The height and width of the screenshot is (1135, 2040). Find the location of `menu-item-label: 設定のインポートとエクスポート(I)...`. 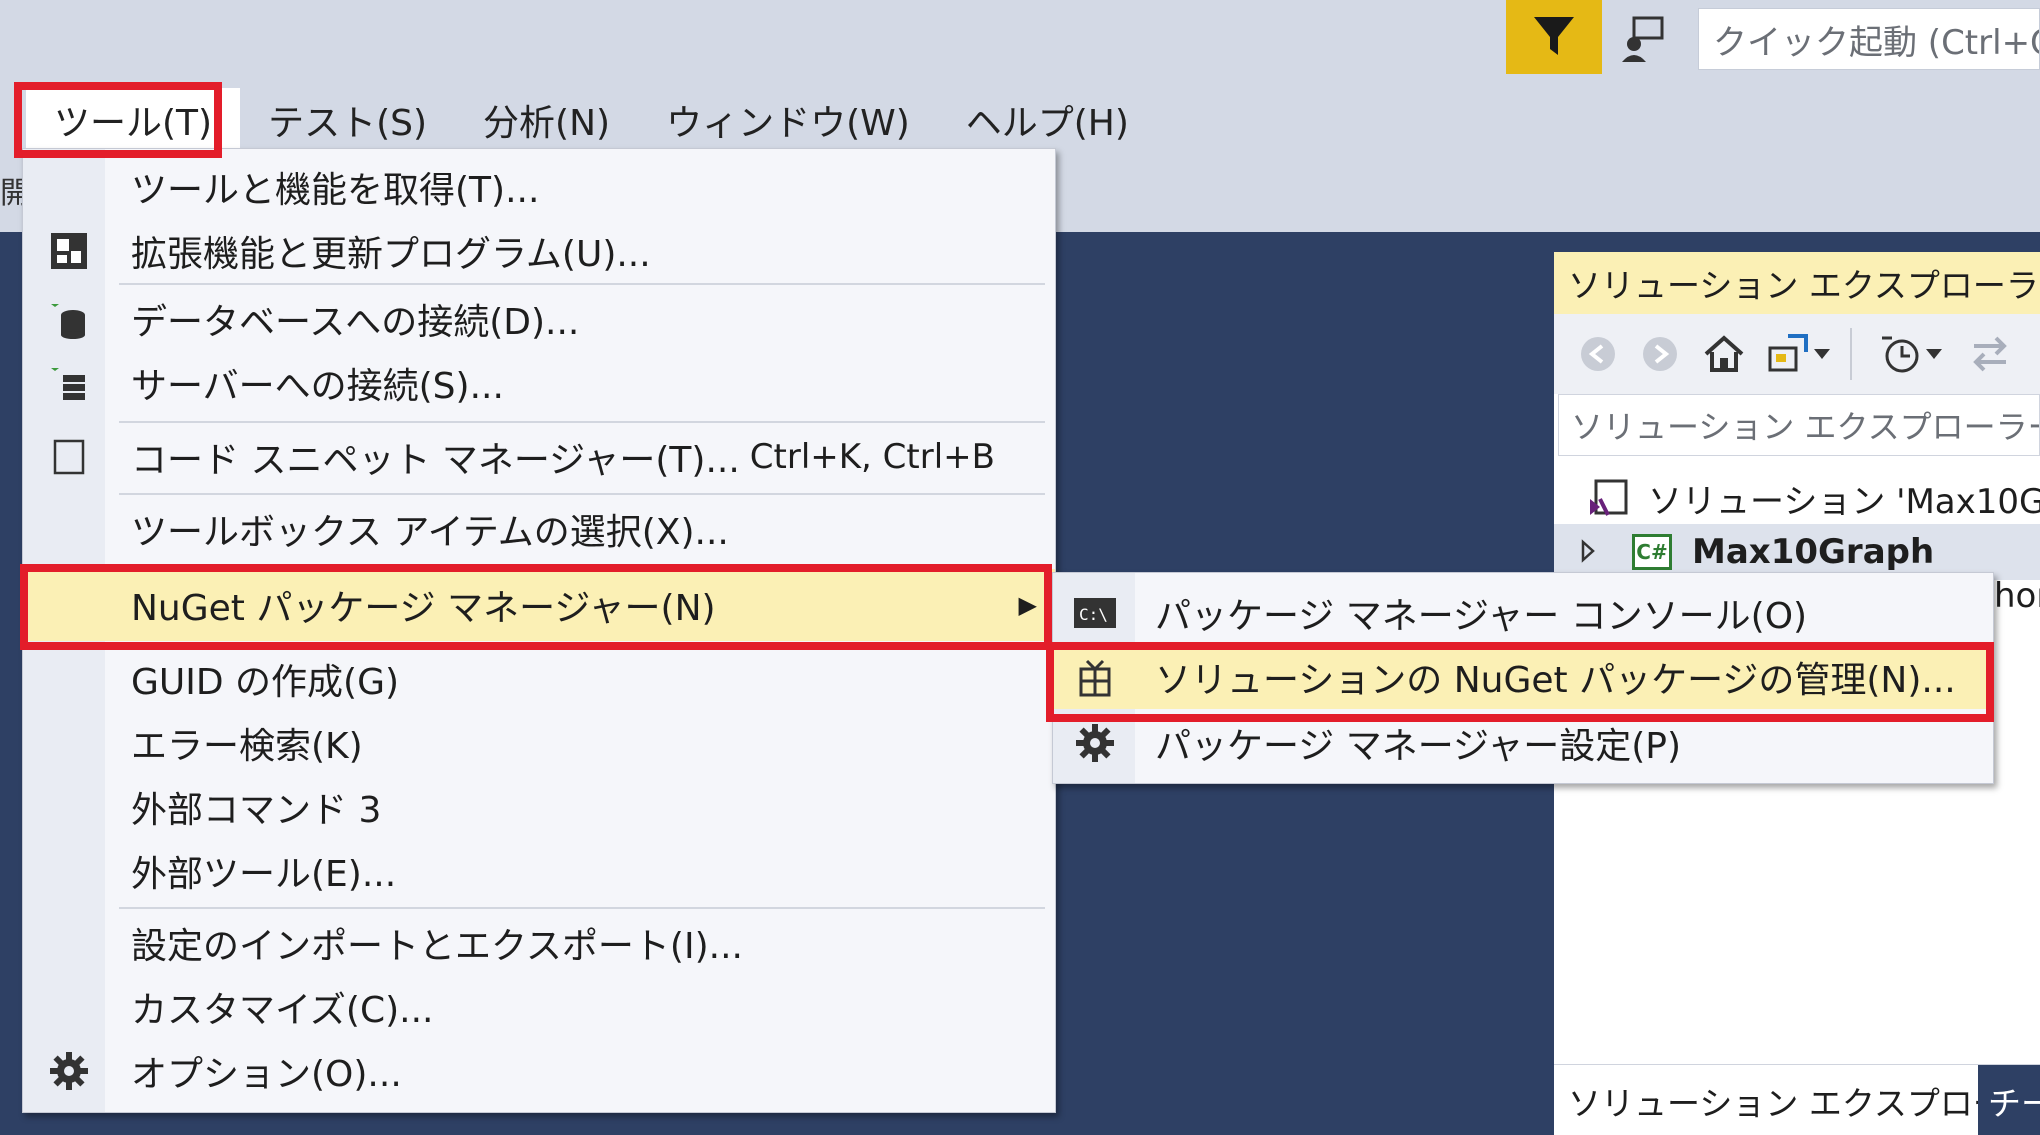

menu-item-label: 設定のインポートとエクスポート(I)... is located at coordinates (437, 946).